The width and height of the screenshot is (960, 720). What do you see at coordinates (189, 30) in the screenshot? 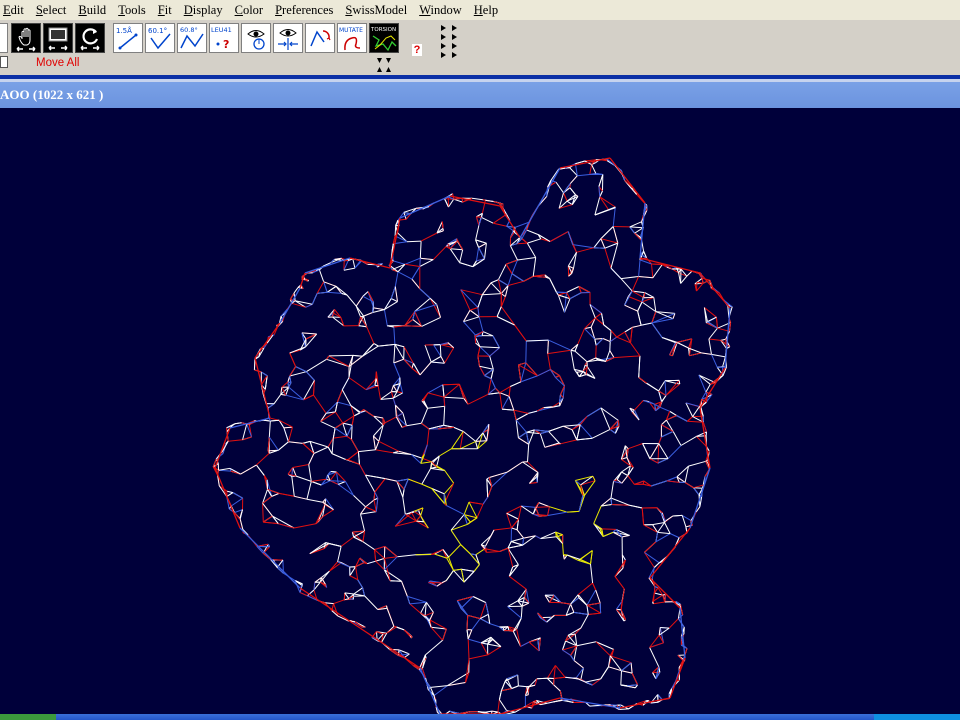
I see `svg-text: 60.8°` at bounding box center [189, 30].